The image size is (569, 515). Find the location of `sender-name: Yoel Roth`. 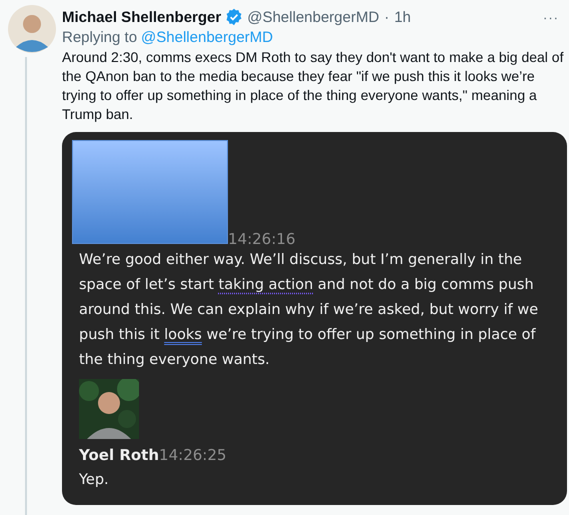

sender-name: Yoel Roth is located at coordinates (119, 455).